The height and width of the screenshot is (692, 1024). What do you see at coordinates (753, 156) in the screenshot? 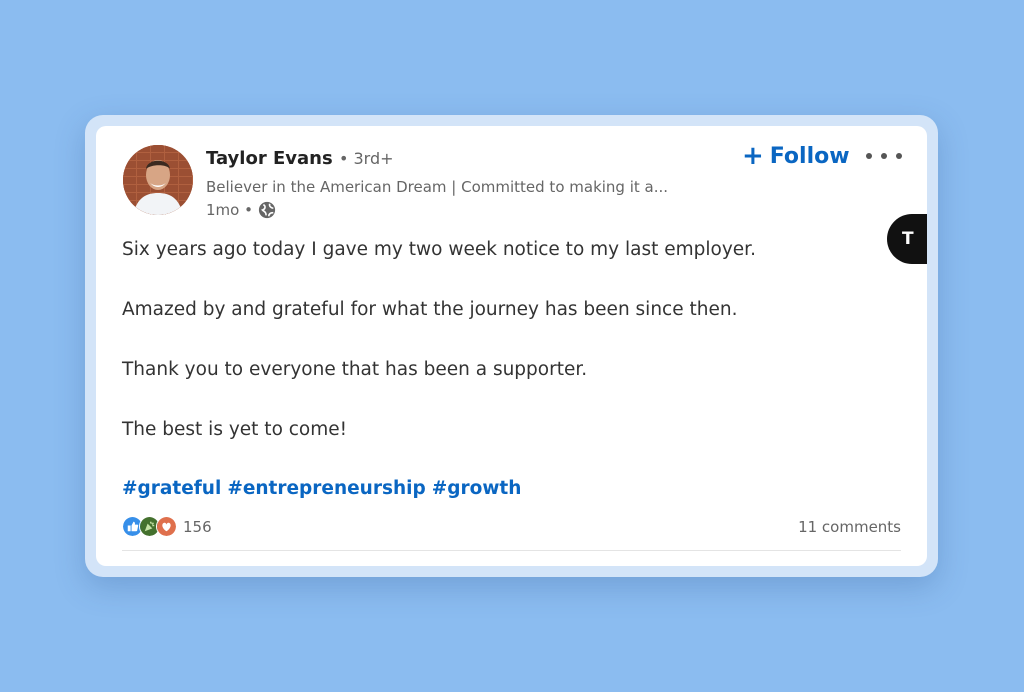
I see `plus-icon: +` at bounding box center [753, 156].